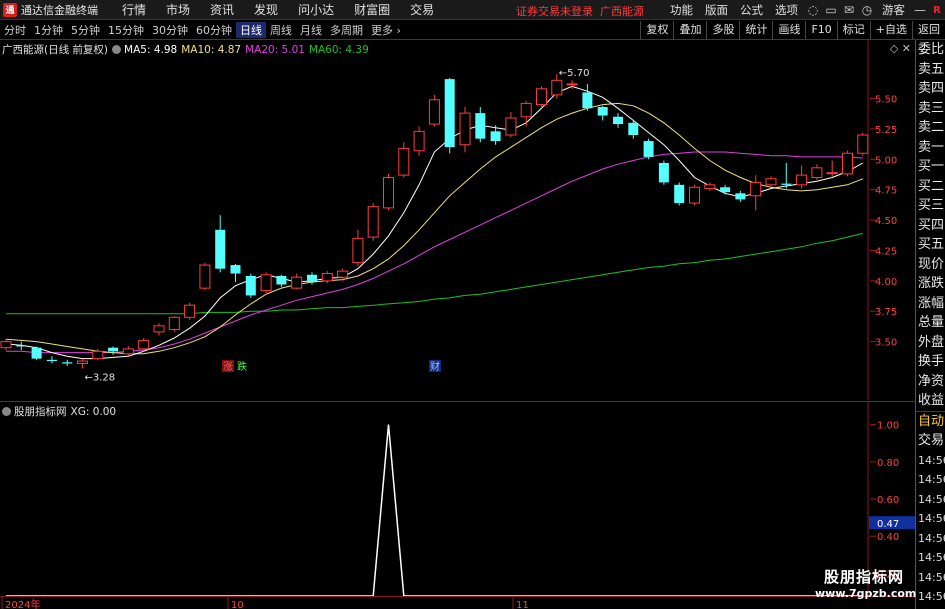  I want to click on quote-field-4: 卖二, so click(930, 128).